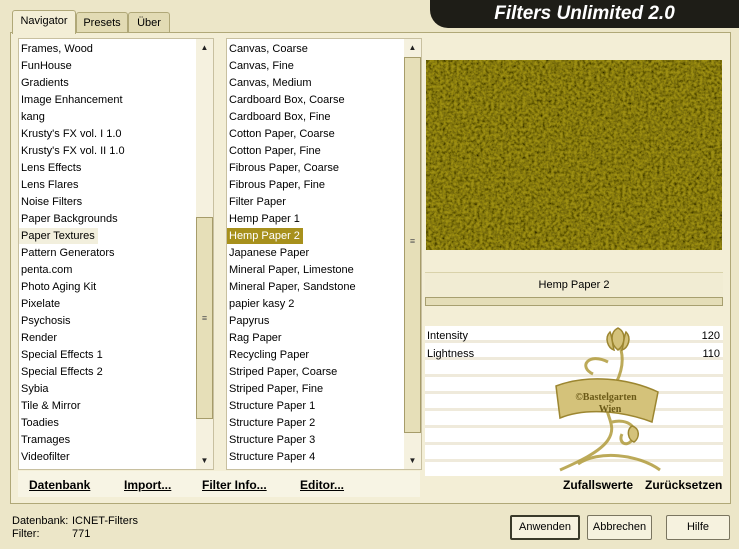 The width and height of the screenshot is (739, 549). Describe the element at coordinates (70, 219) in the screenshot. I see `category-item: Paper Backgrounds` at that location.